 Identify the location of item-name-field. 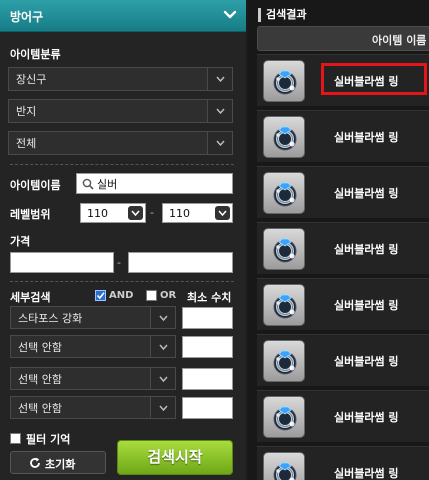
(154, 183).